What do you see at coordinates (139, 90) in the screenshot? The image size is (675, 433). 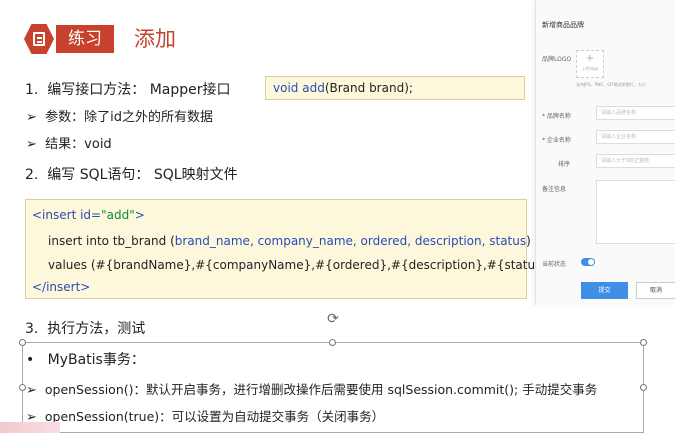 I see `step-1-text: 编写接口方法： Mapper接口` at bounding box center [139, 90].